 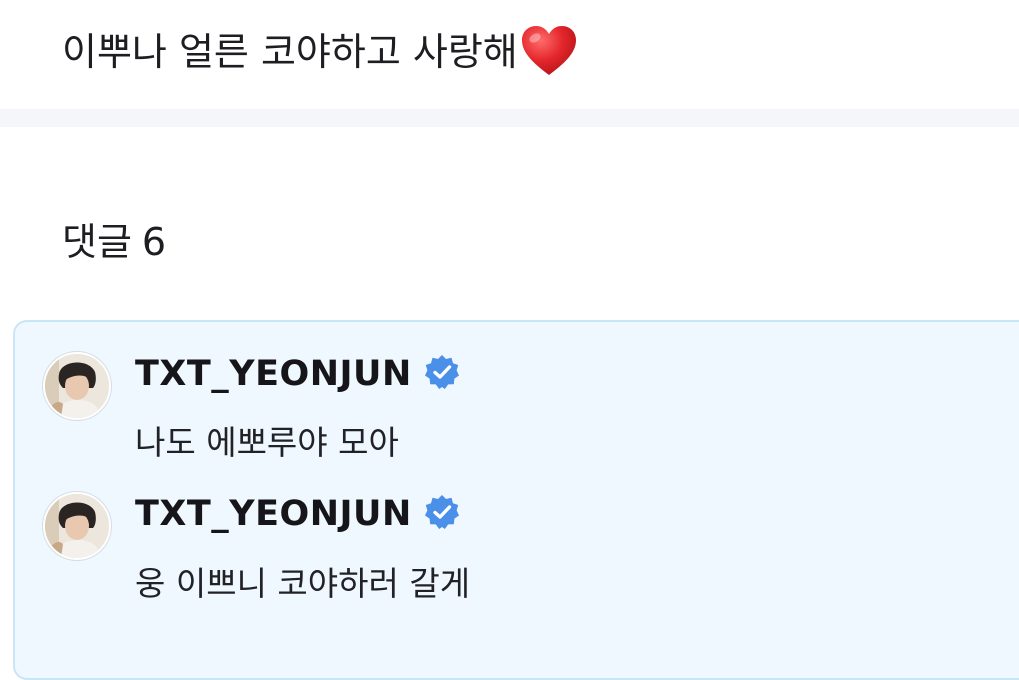 What do you see at coordinates (303, 583) in the screenshot?
I see `comment-text: 웅 이쁘니 코야하러 갈게` at bounding box center [303, 583].